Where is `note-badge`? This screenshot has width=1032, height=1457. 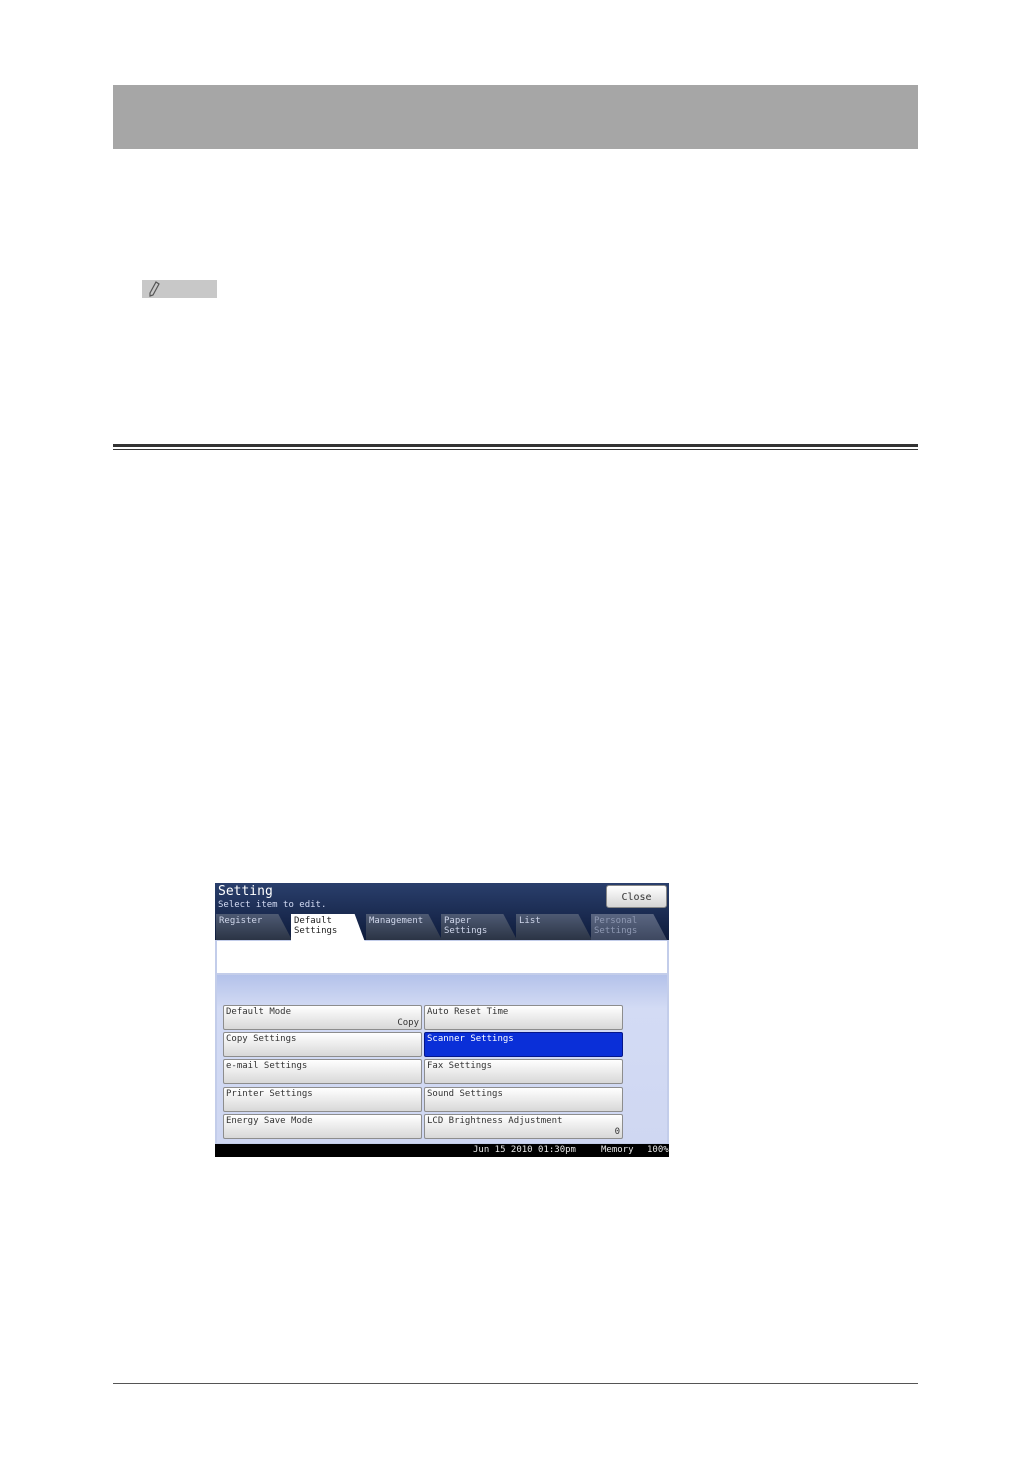
note-badge is located at coordinates (179, 289).